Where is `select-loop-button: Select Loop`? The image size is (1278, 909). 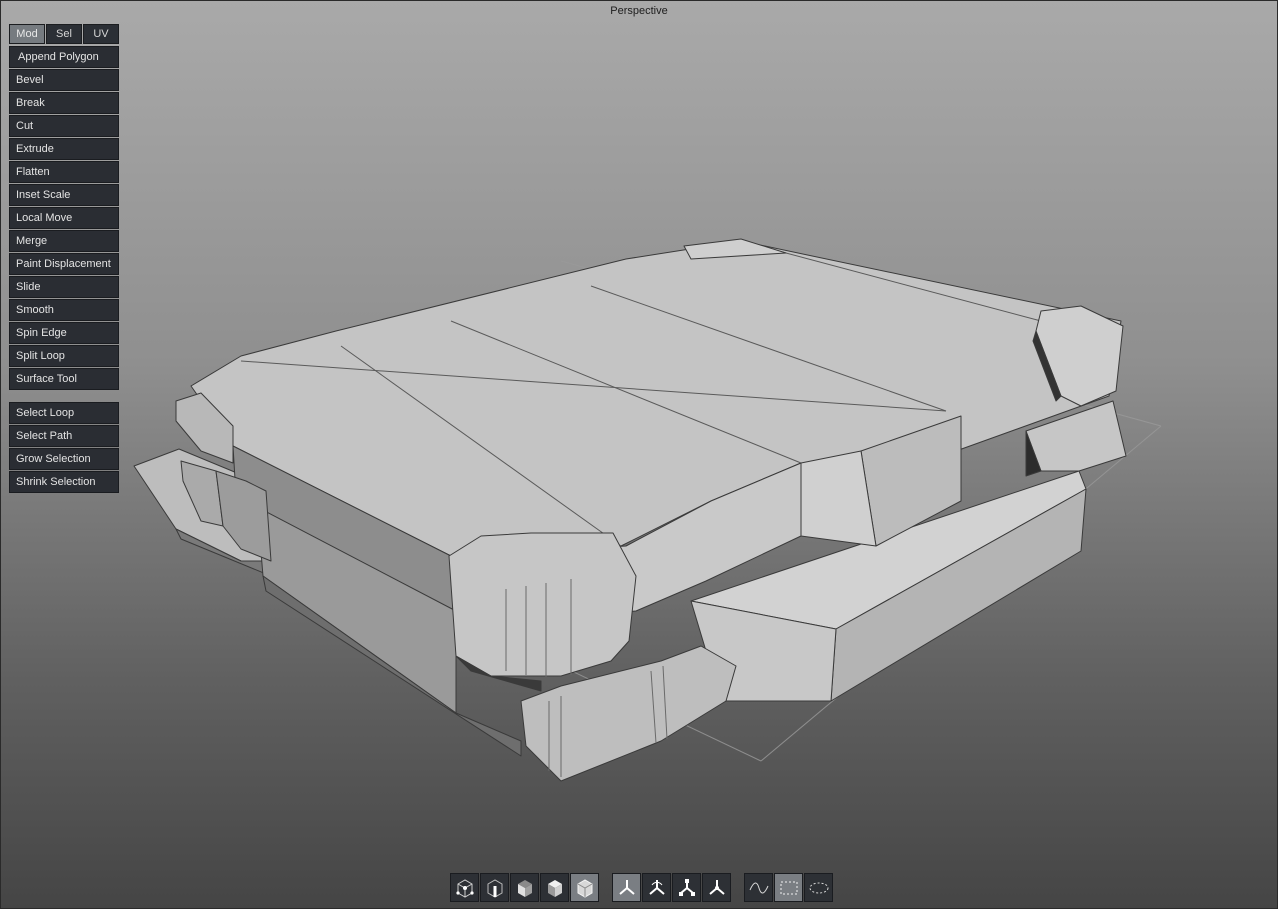 select-loop-button: Select Loop is located at coordinates (64, 413).